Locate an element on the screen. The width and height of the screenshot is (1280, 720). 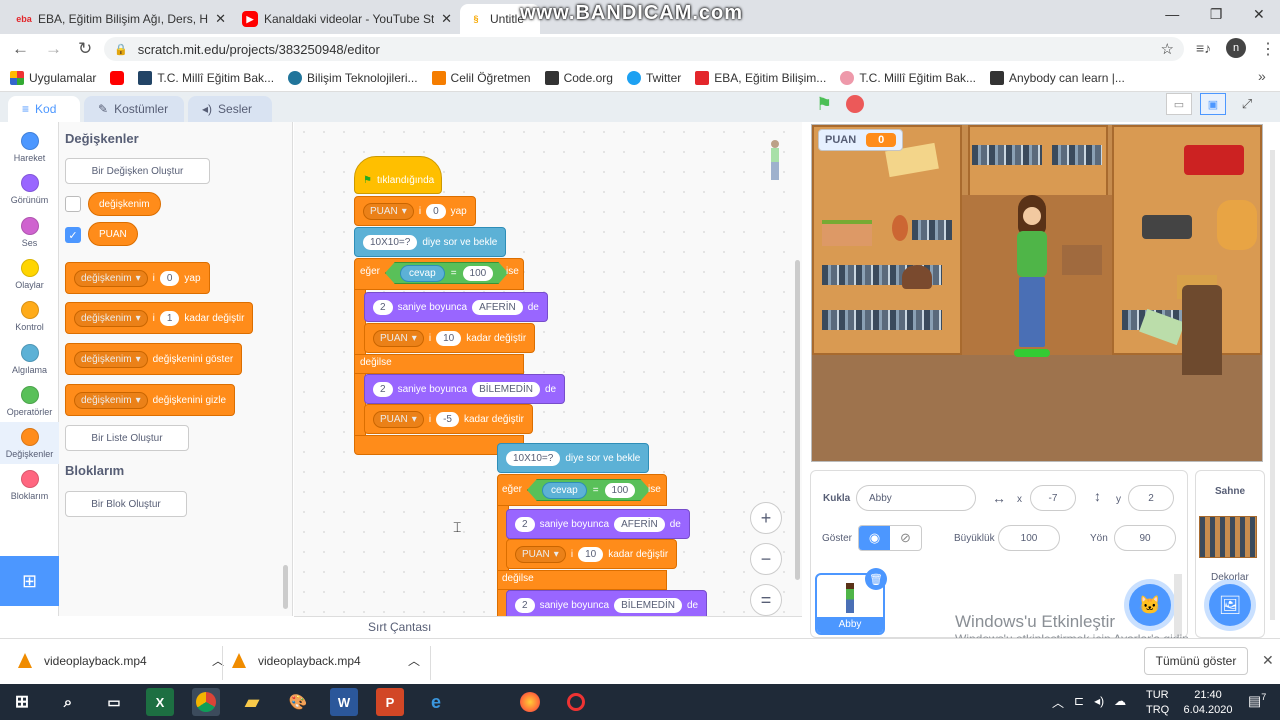
bookmark-youtube is located at coordinates (117, 77).